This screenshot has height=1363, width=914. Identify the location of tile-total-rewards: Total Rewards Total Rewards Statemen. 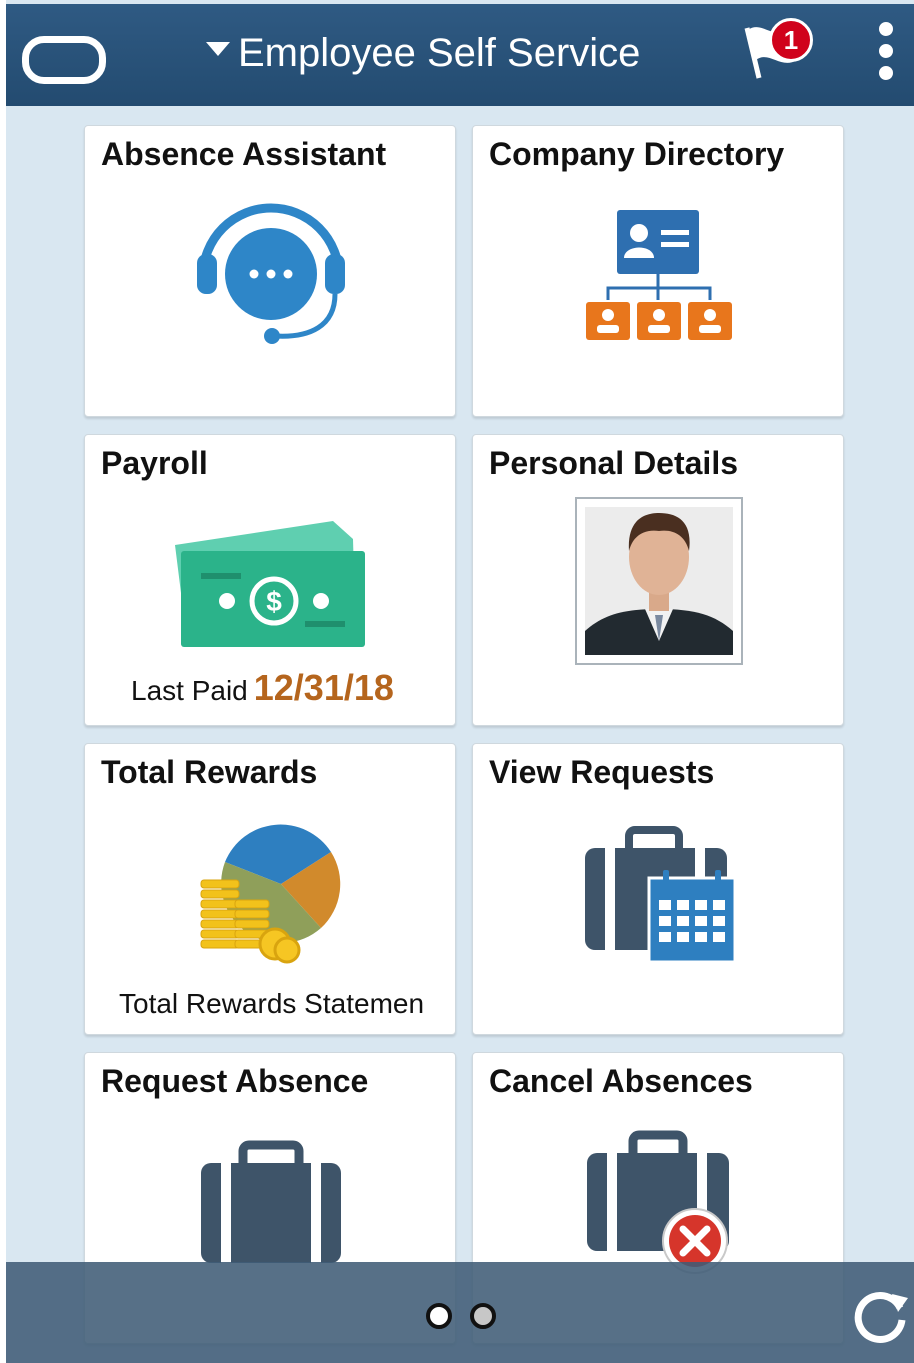
(270, 889).